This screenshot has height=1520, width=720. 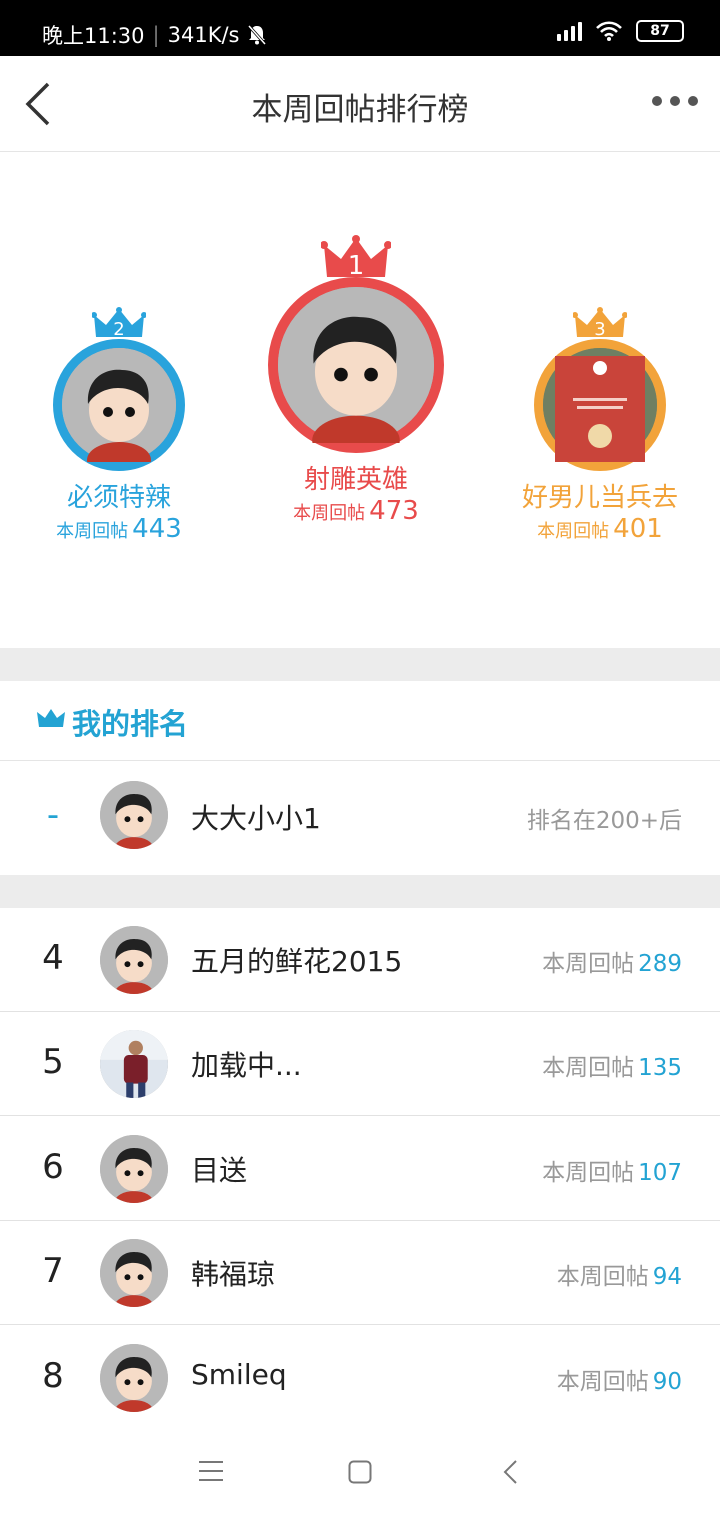 What do you see at coordinates (612, 1172) in the screenshot?
I see `list-reply-count: 本周回帖 107` at bounding box center [612, 1172].